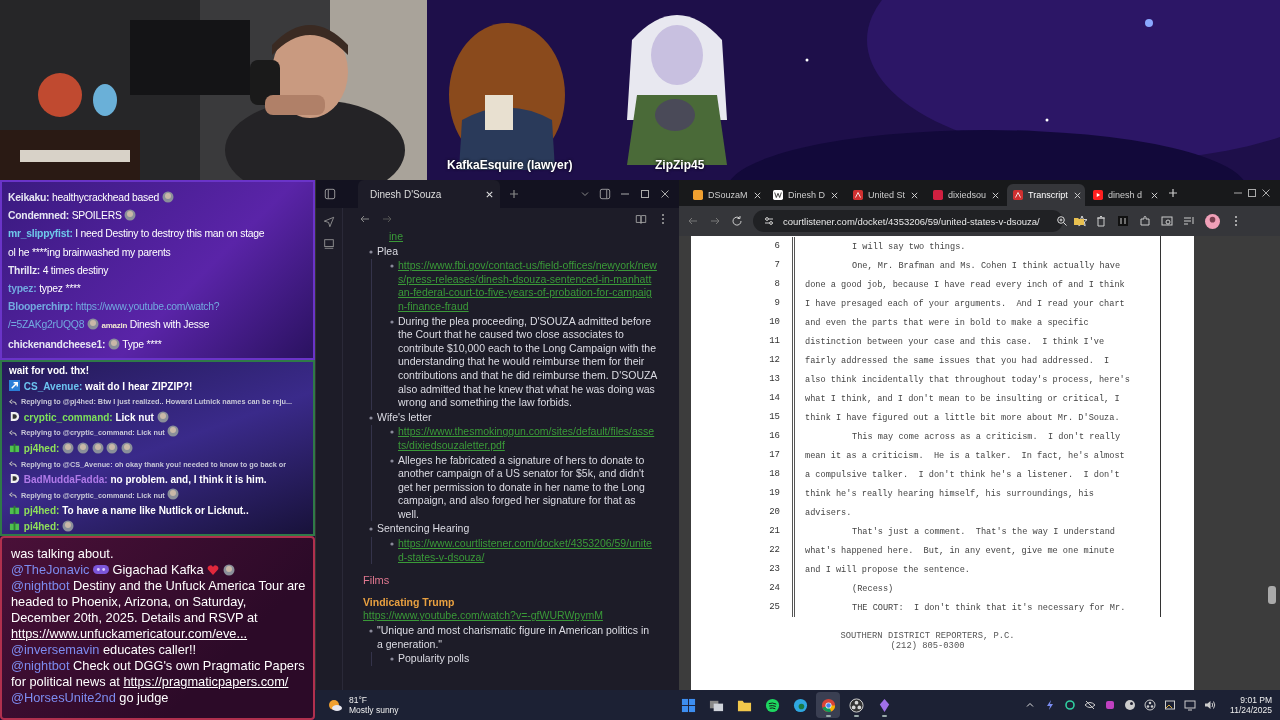 The height and width of the screenshot is (720, 1280). I want to click on line-number: 20, so click(743, 512).